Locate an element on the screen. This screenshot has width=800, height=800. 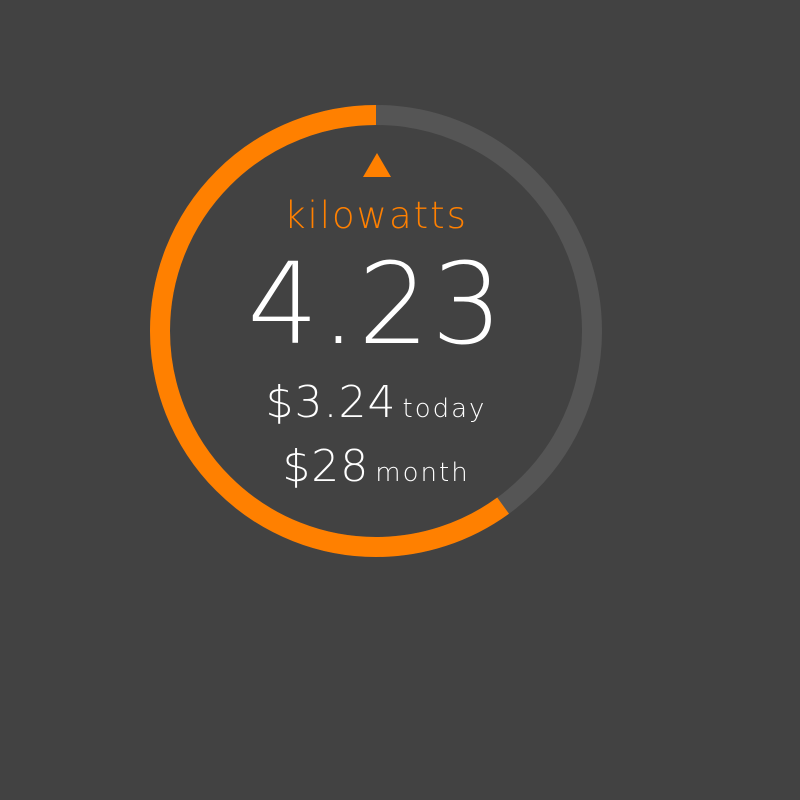
cost-today-amount: $3.24 is located at coordinates (331, 402).